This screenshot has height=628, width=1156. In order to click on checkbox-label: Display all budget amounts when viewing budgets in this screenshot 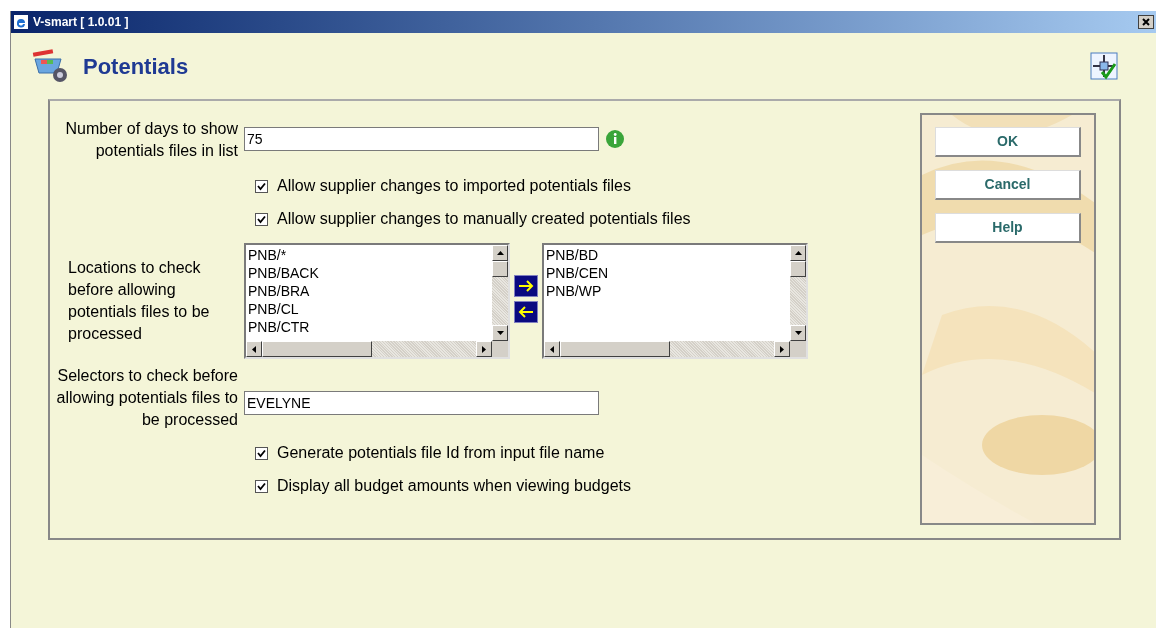, I will do `click(454, 486)`.